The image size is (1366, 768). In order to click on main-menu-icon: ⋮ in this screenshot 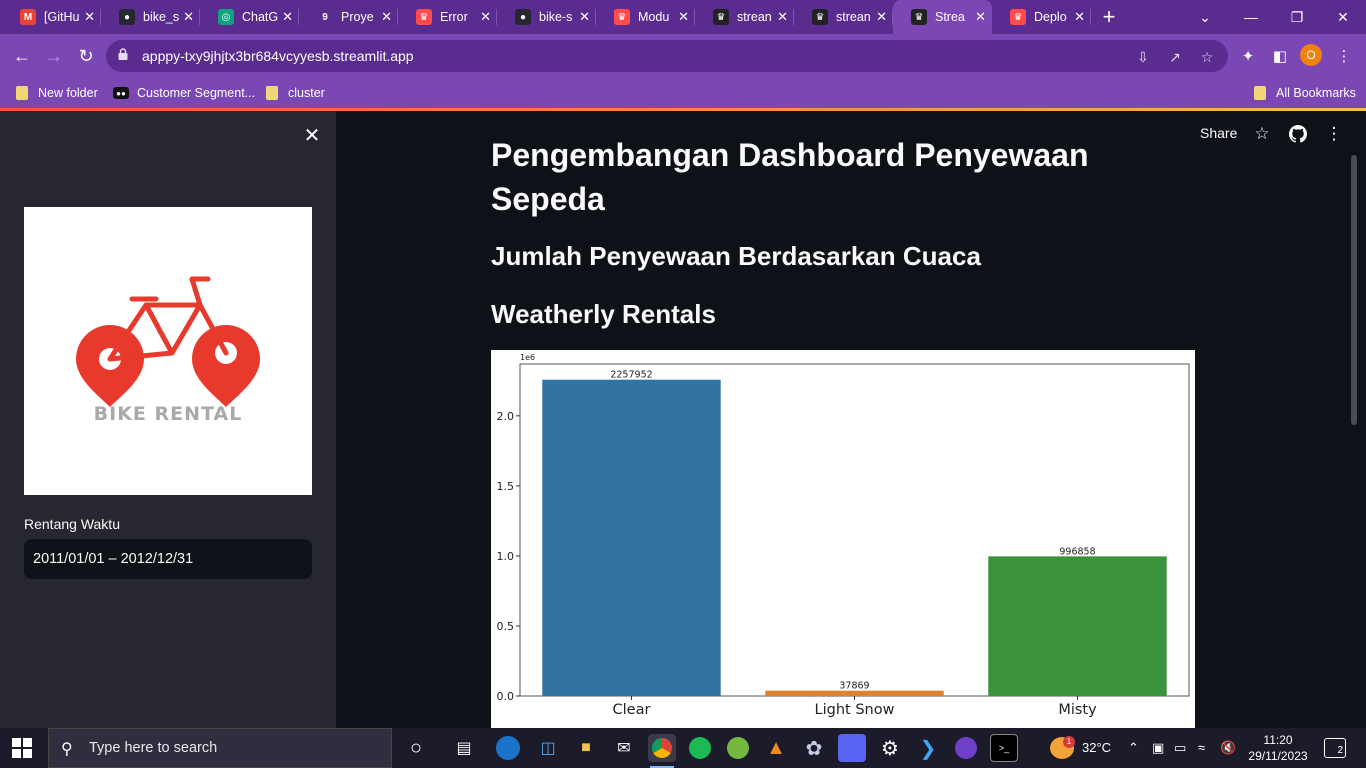, I will do `click(1334, 134)`.